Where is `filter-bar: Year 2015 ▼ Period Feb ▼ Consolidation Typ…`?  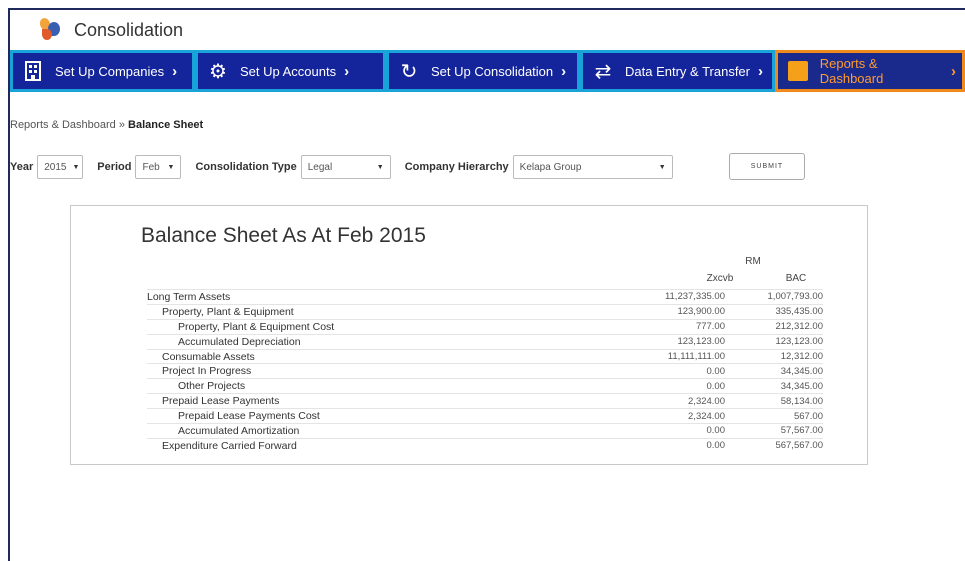
filter-bar: Year 2015 ▼ Period Feb ▼ Consolidation Typ… is located at coordinates (348, 167).